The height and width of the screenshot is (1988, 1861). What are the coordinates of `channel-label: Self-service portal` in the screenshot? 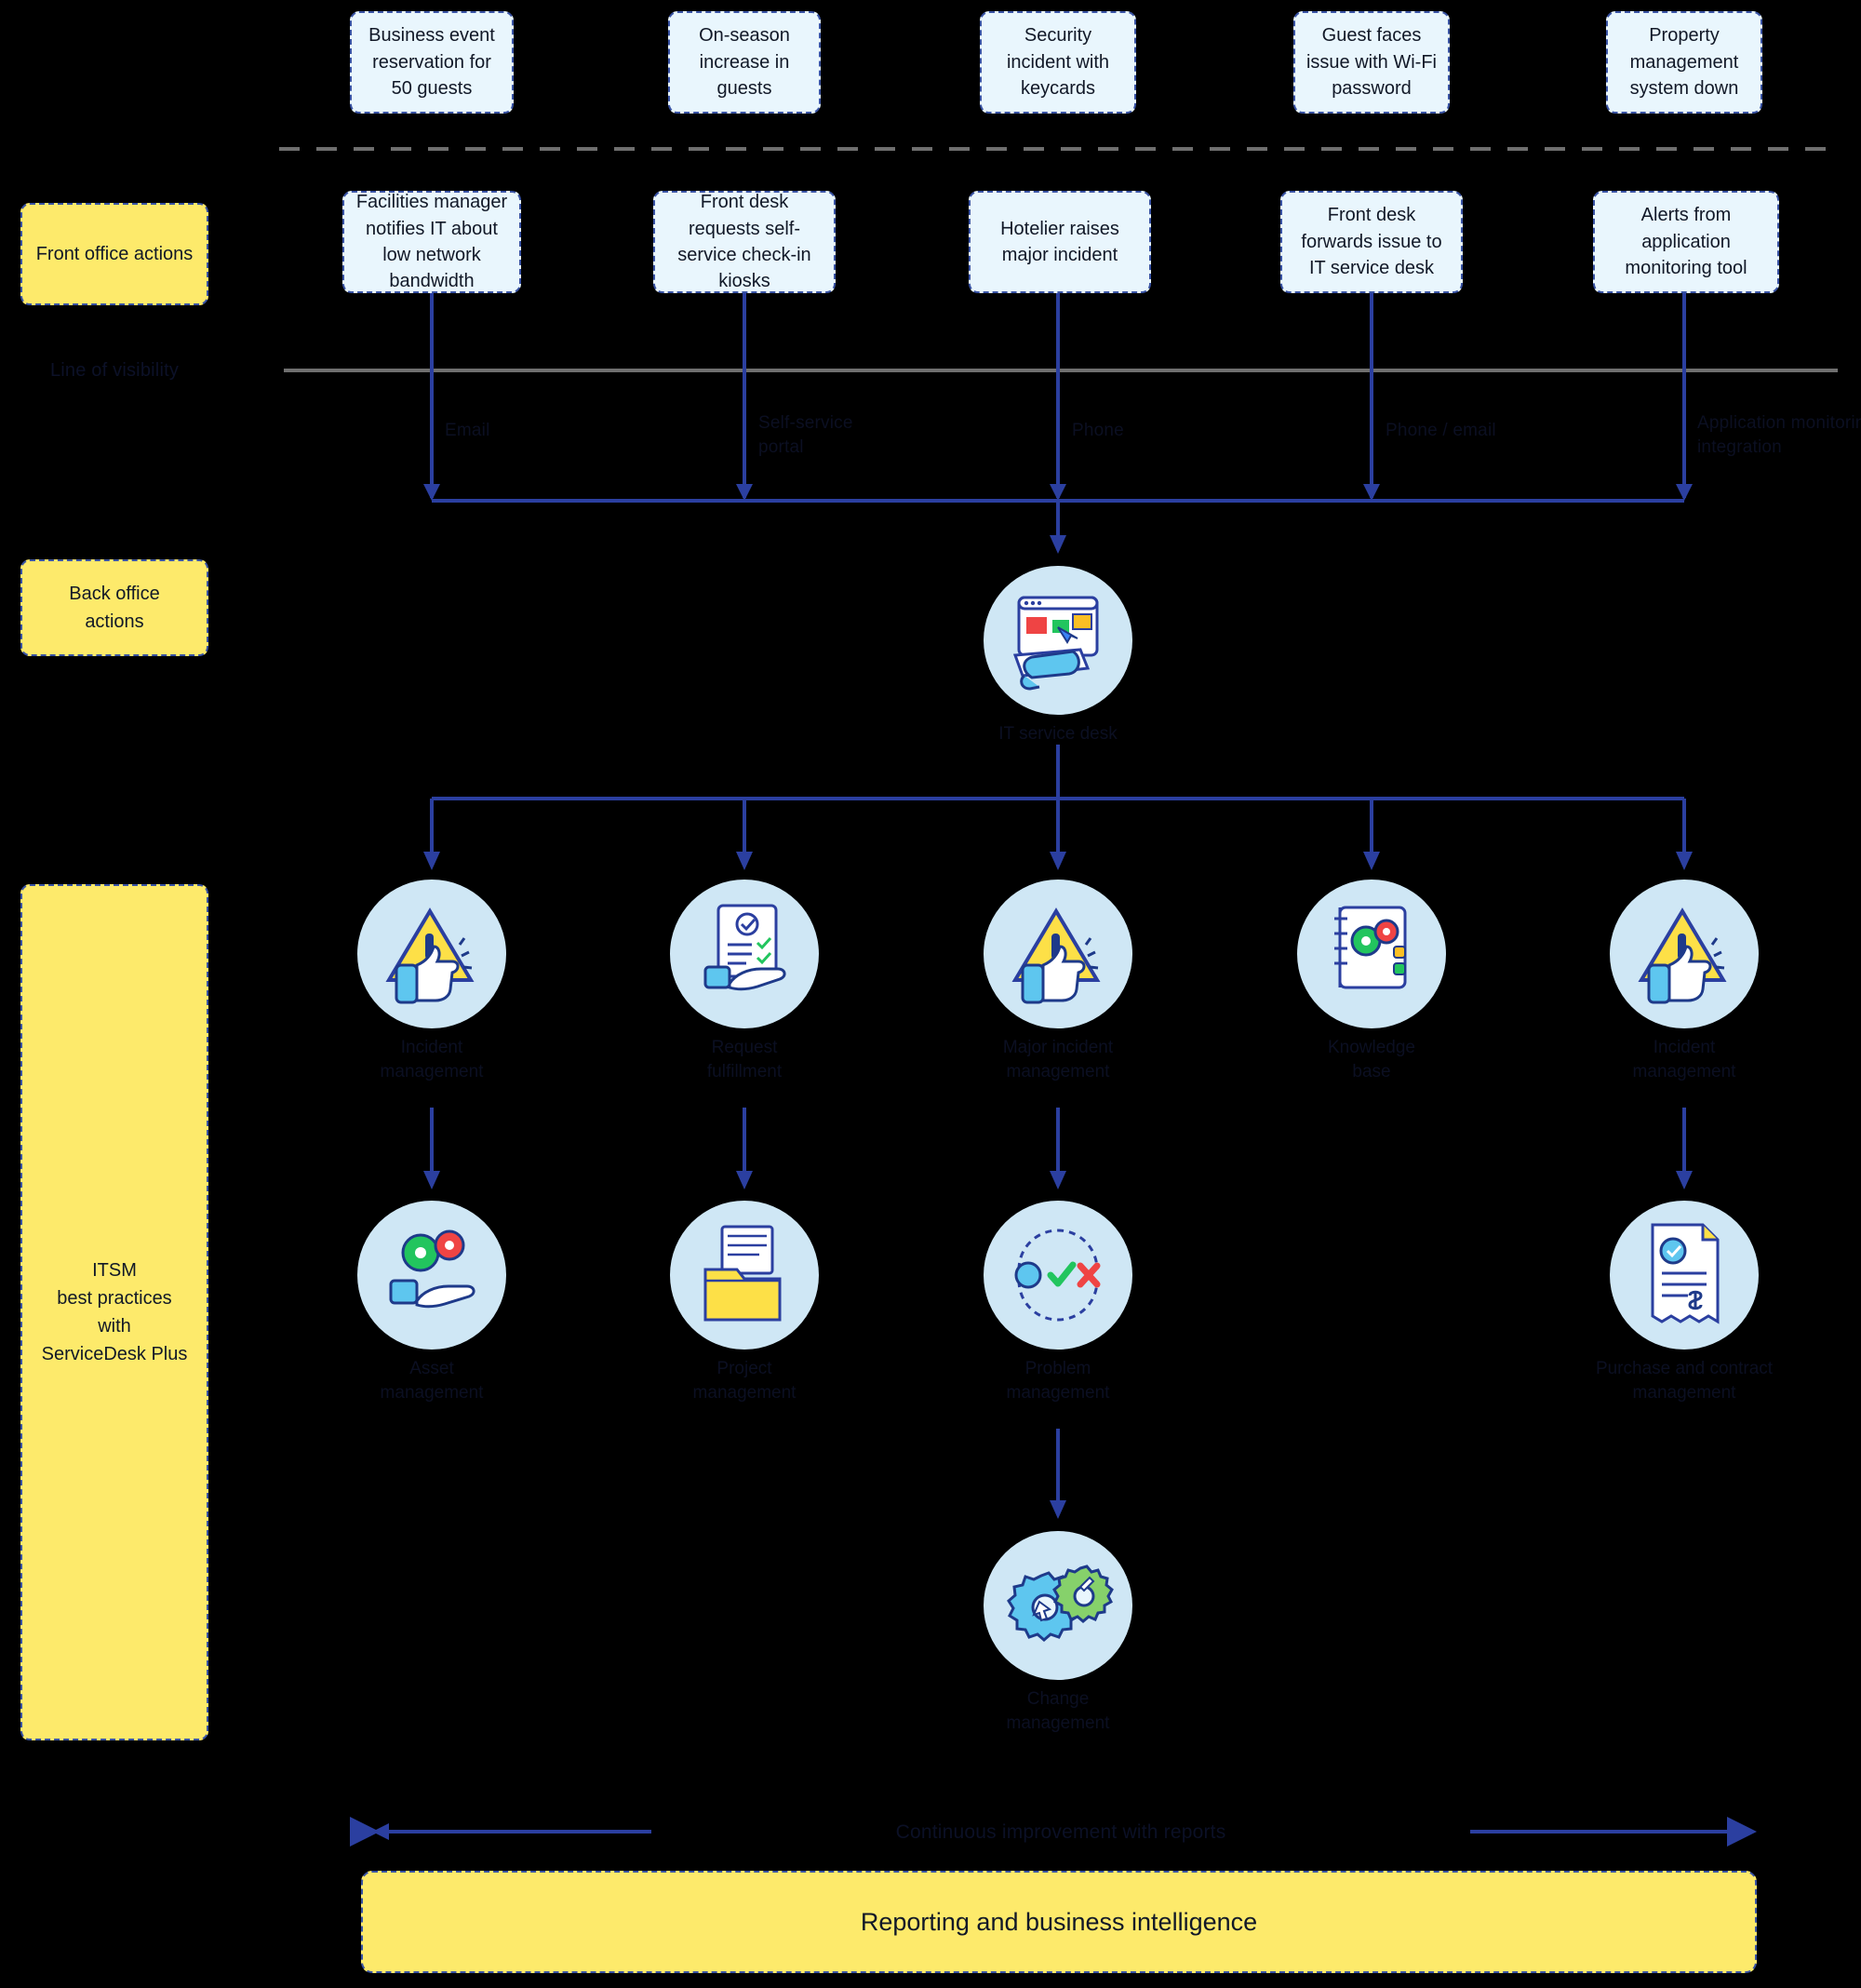 It's located at (805, 435).